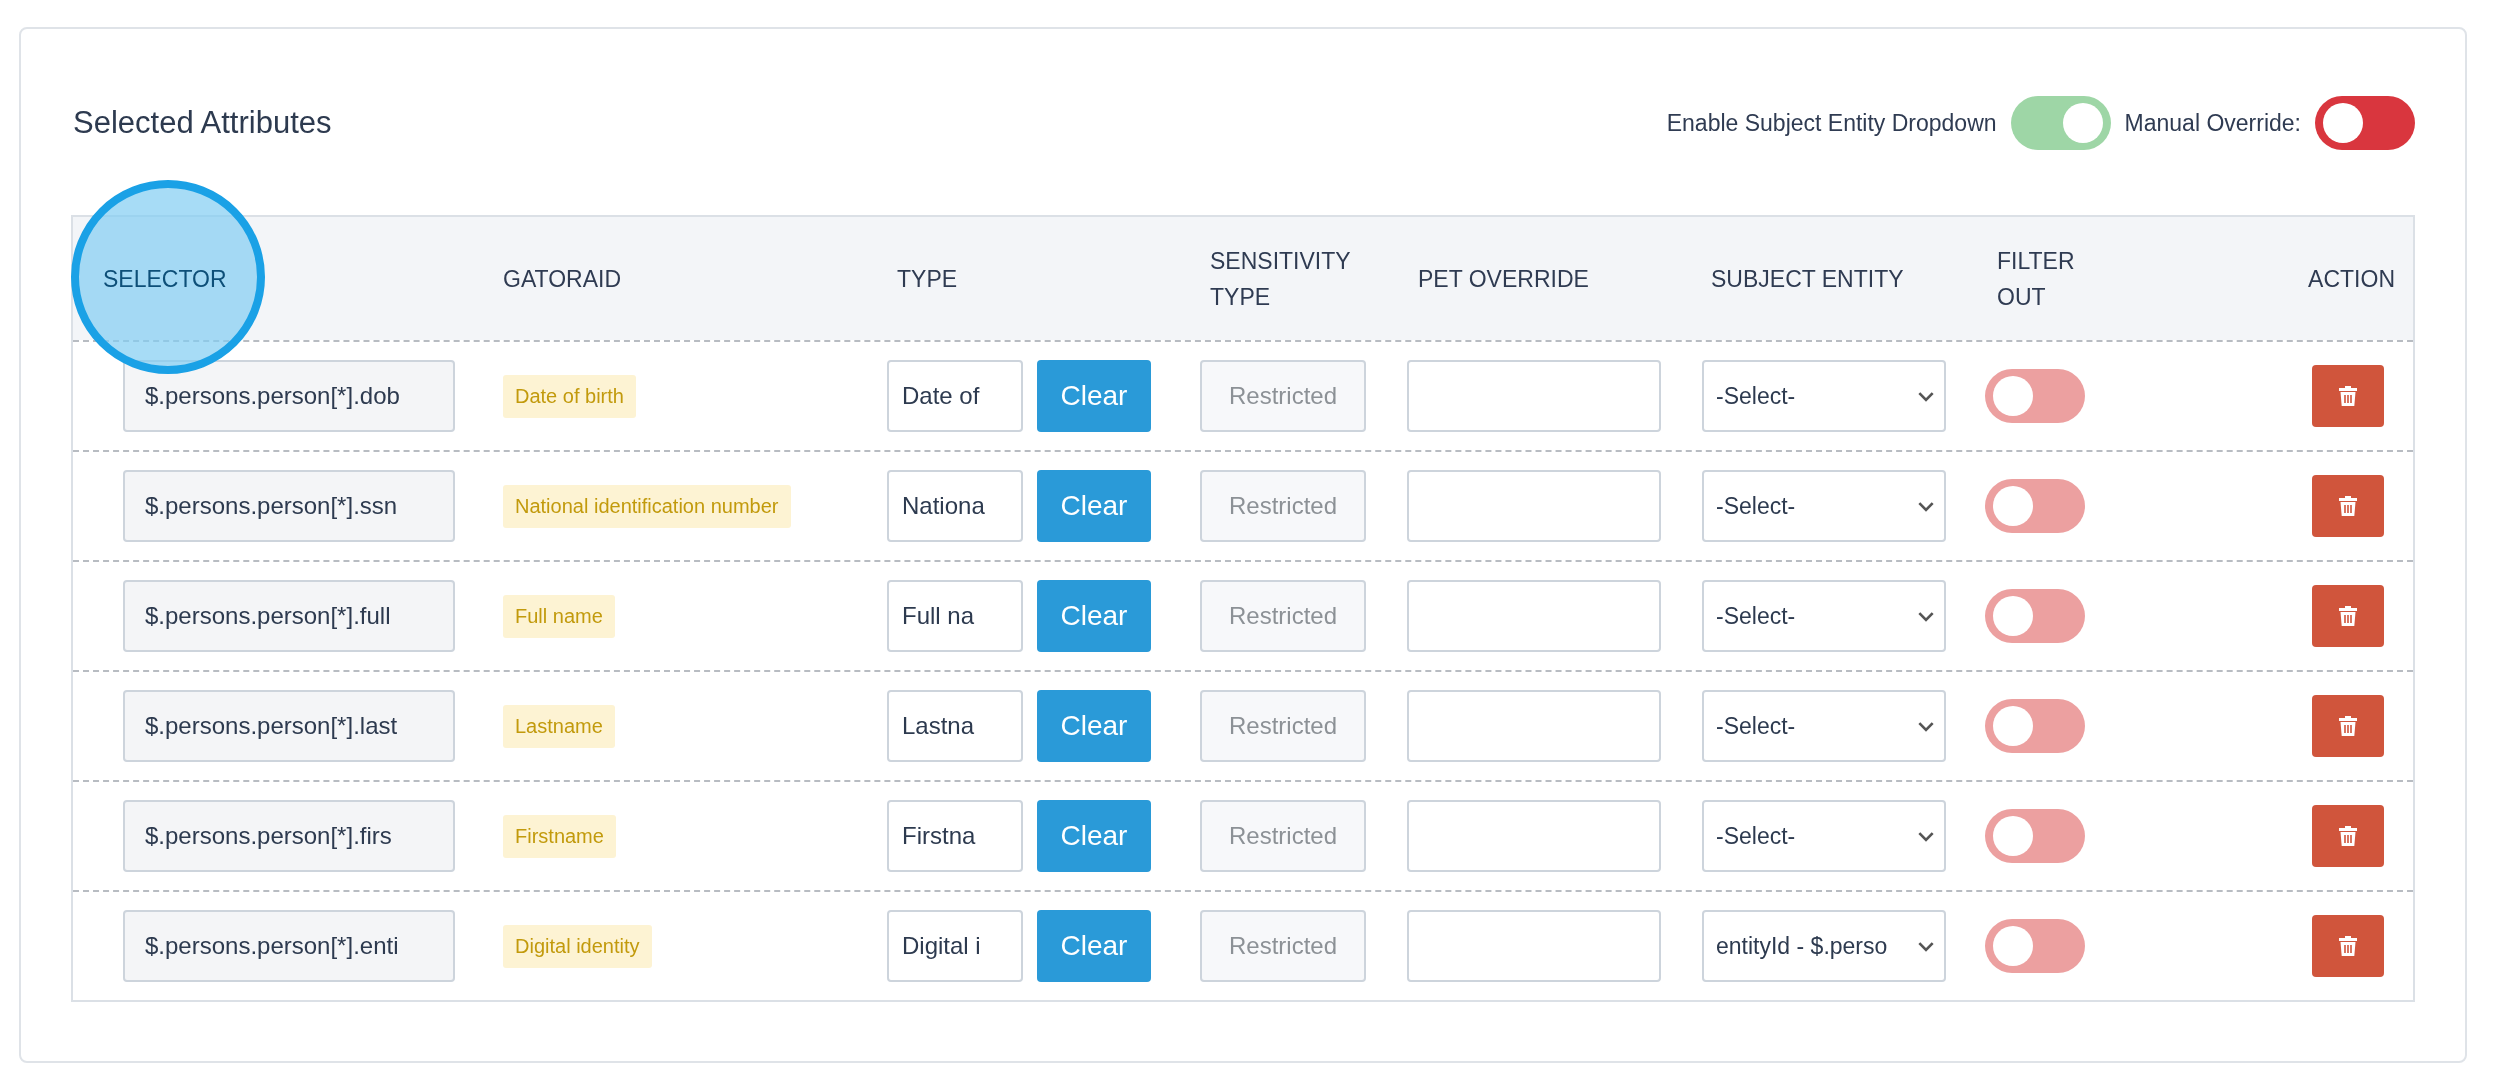 The width and height of the screenshot is (2496, 1088). What do you see at coordinates (955, 396) in the screenshot?
I see `type-field: Date of` at bounding box center [955, 396].